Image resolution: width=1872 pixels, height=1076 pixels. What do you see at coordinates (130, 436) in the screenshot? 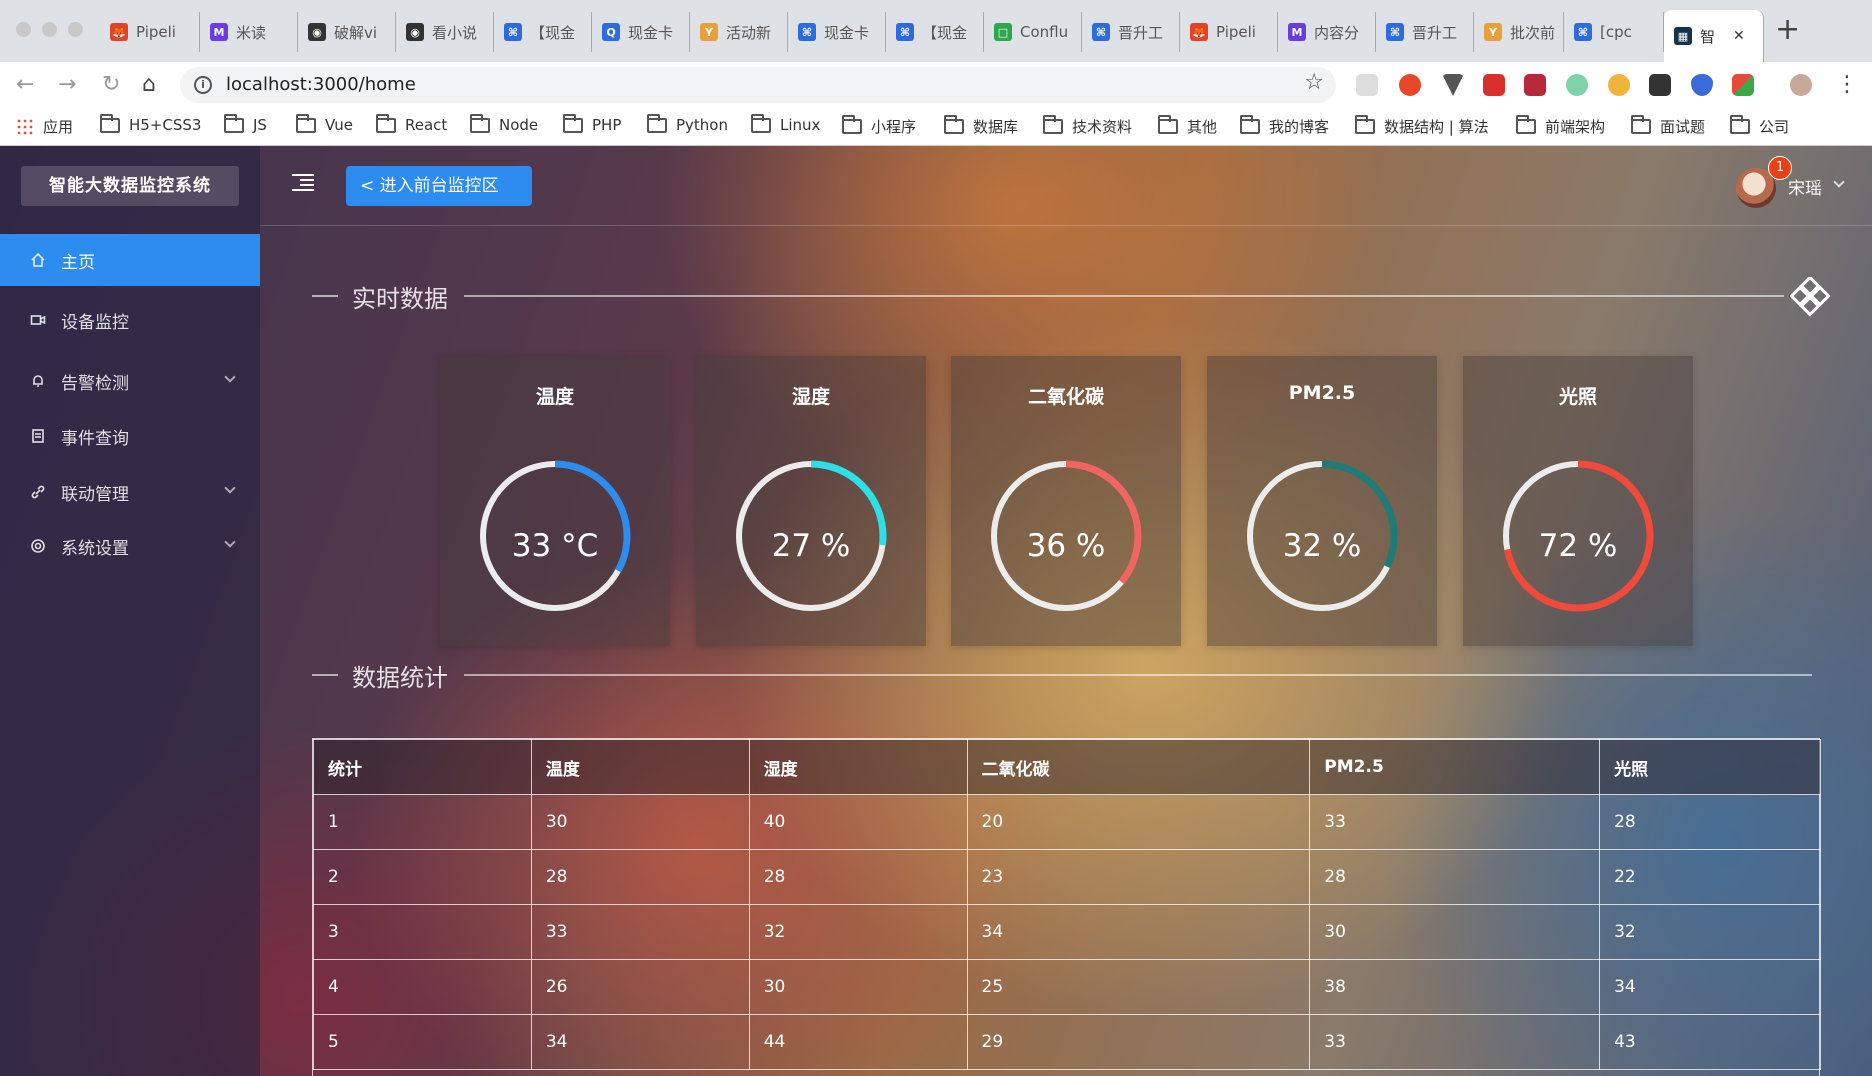
I see `sidebar-item-3: 事件查询` at bounding box center [130, 436].